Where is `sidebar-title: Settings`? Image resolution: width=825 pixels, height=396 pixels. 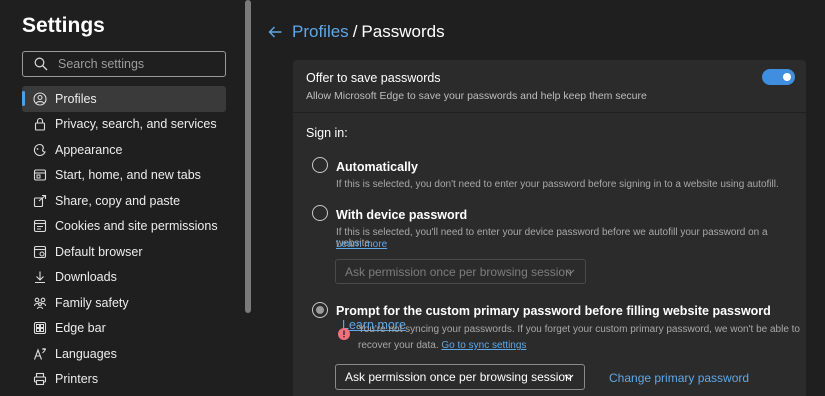 sidebar-title: Settings is located at coordinates (63, 25).